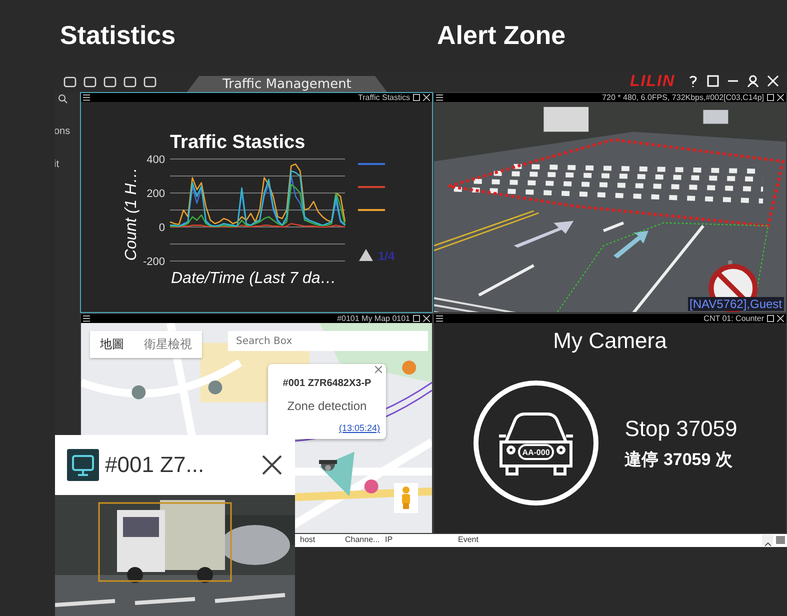  What do you see at coordinates (155, 194) in the screenshot?
I see `tick-label: 200` at bounding box center [155, 194].